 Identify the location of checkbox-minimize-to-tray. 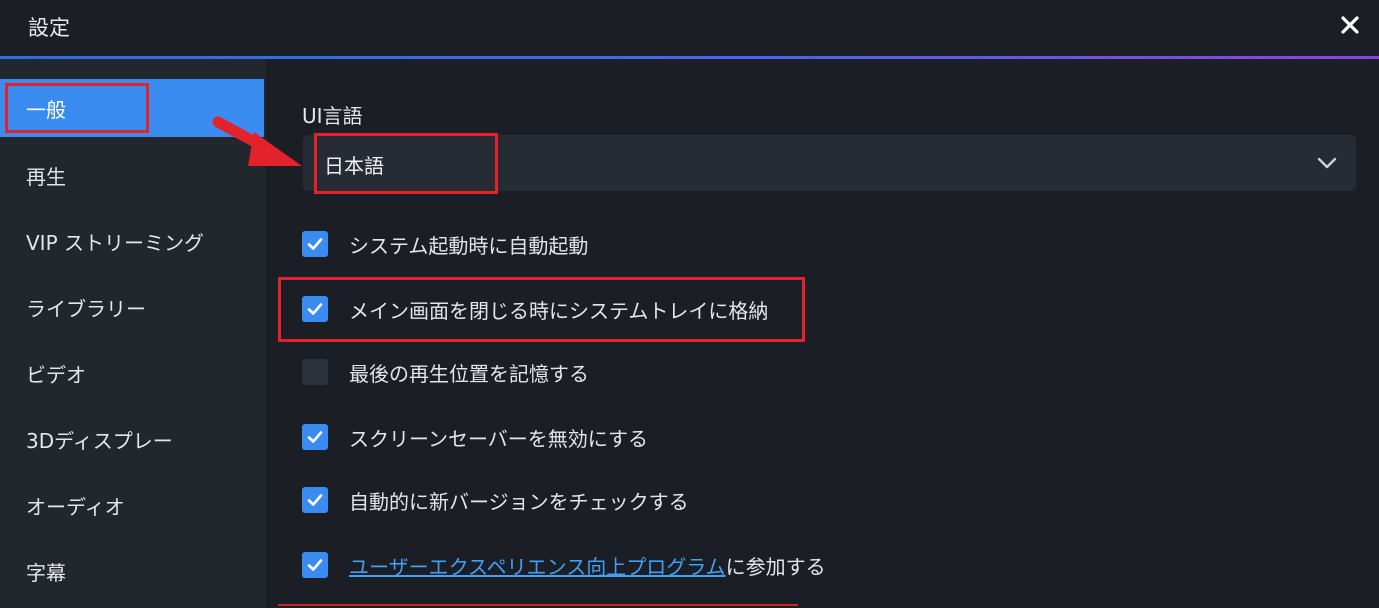
(315, 309).